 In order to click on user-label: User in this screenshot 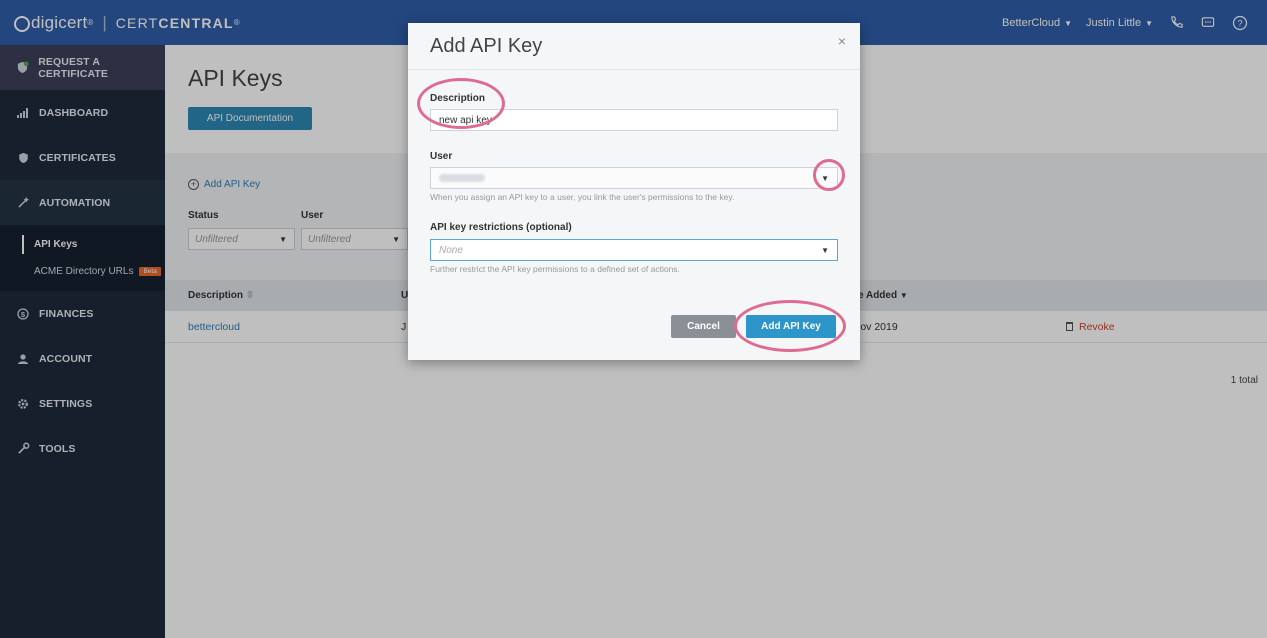, I will do `click(441, 156)`.